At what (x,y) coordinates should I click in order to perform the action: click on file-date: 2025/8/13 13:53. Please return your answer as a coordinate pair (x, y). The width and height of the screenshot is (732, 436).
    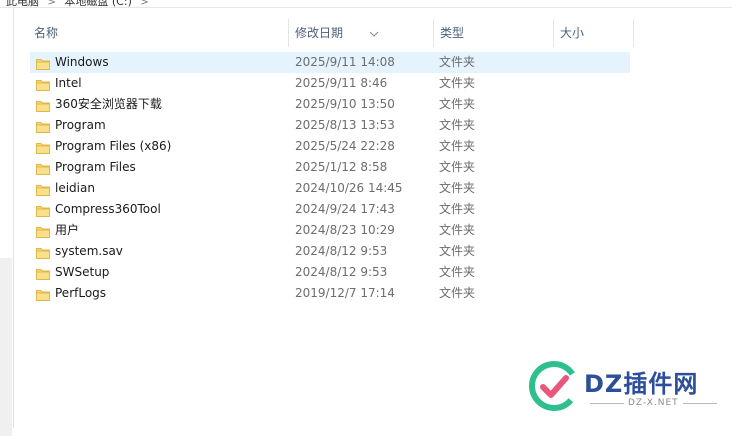
    Looking at the image, I should click on (345, 125).